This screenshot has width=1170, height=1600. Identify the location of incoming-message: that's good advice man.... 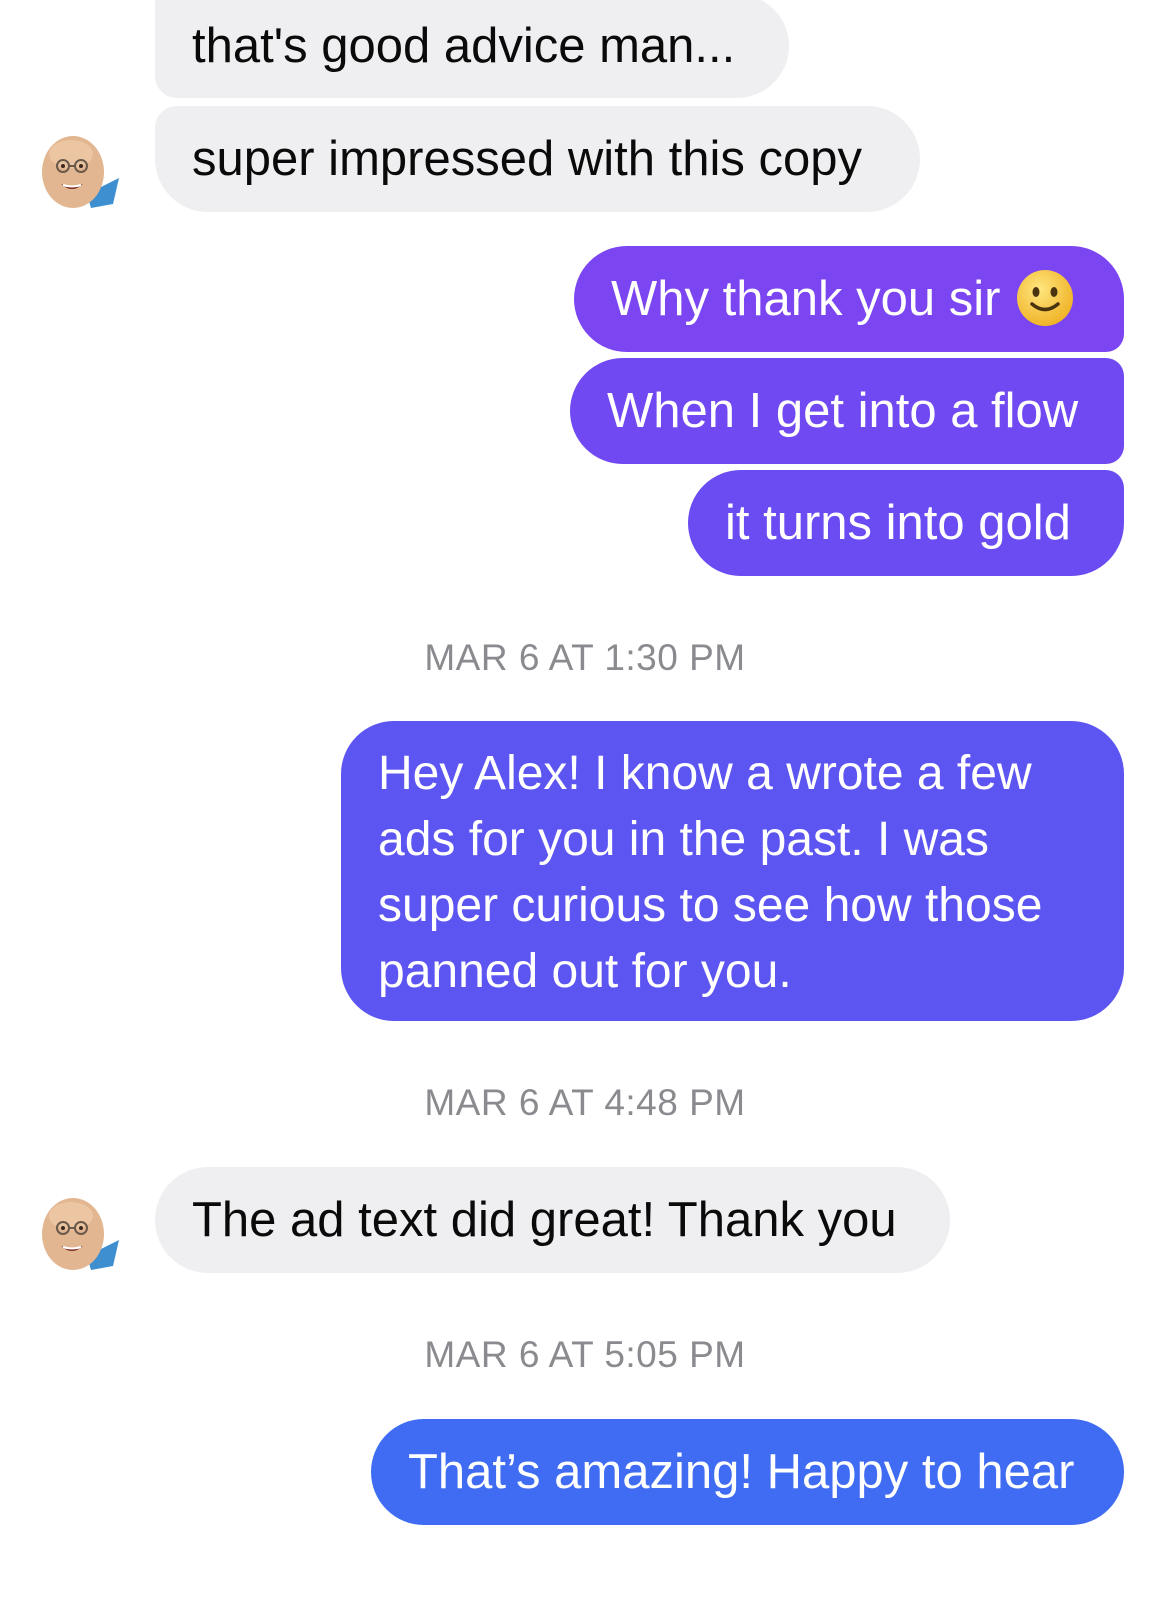
(472, 49).